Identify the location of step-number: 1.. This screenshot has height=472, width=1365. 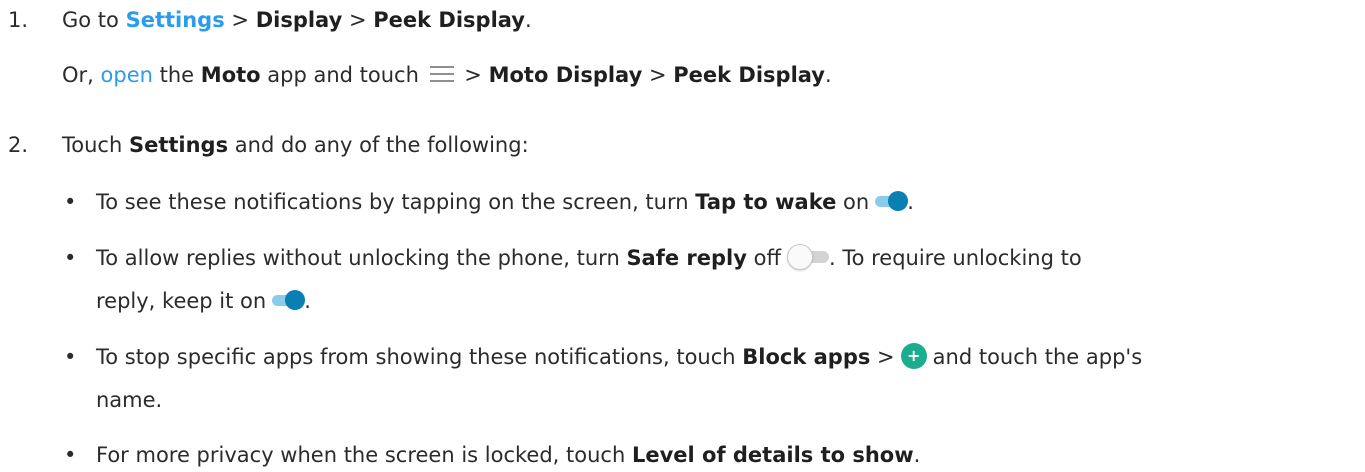
(18, 20).